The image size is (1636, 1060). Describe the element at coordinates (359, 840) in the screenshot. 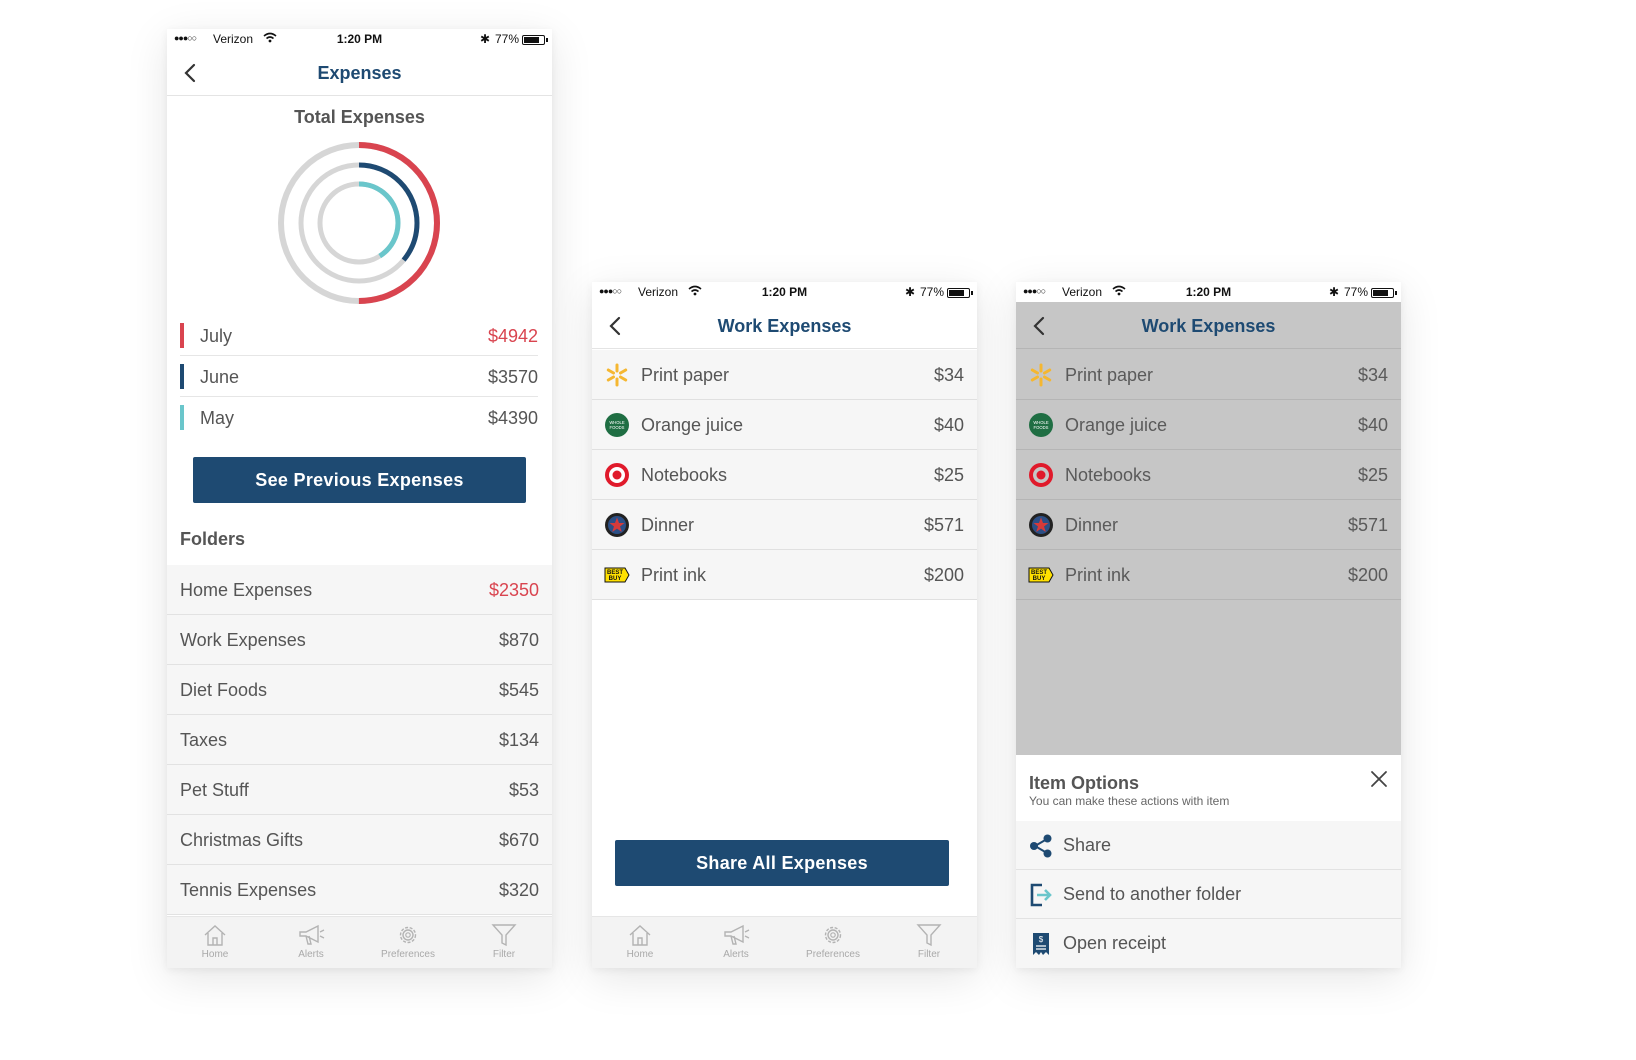

I see `folder-row-christmas-gifts: Christmas Gifts $670` at that location.